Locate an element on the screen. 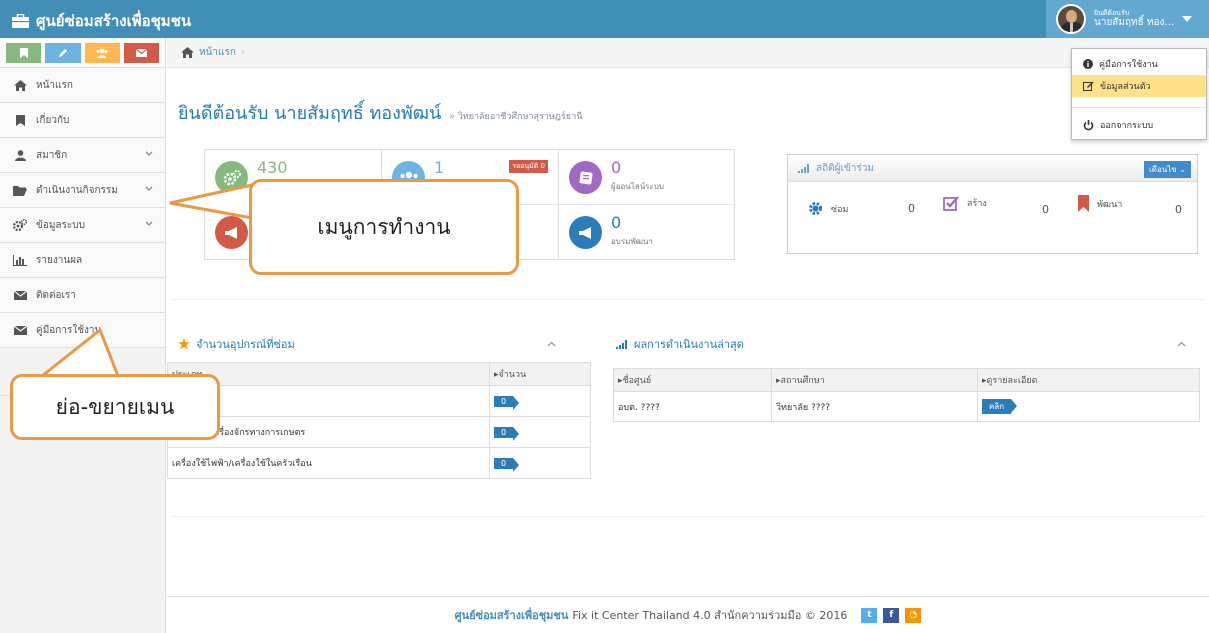 The image size is (1209, 633). callout-arrows is located at coordinates (147, 280).